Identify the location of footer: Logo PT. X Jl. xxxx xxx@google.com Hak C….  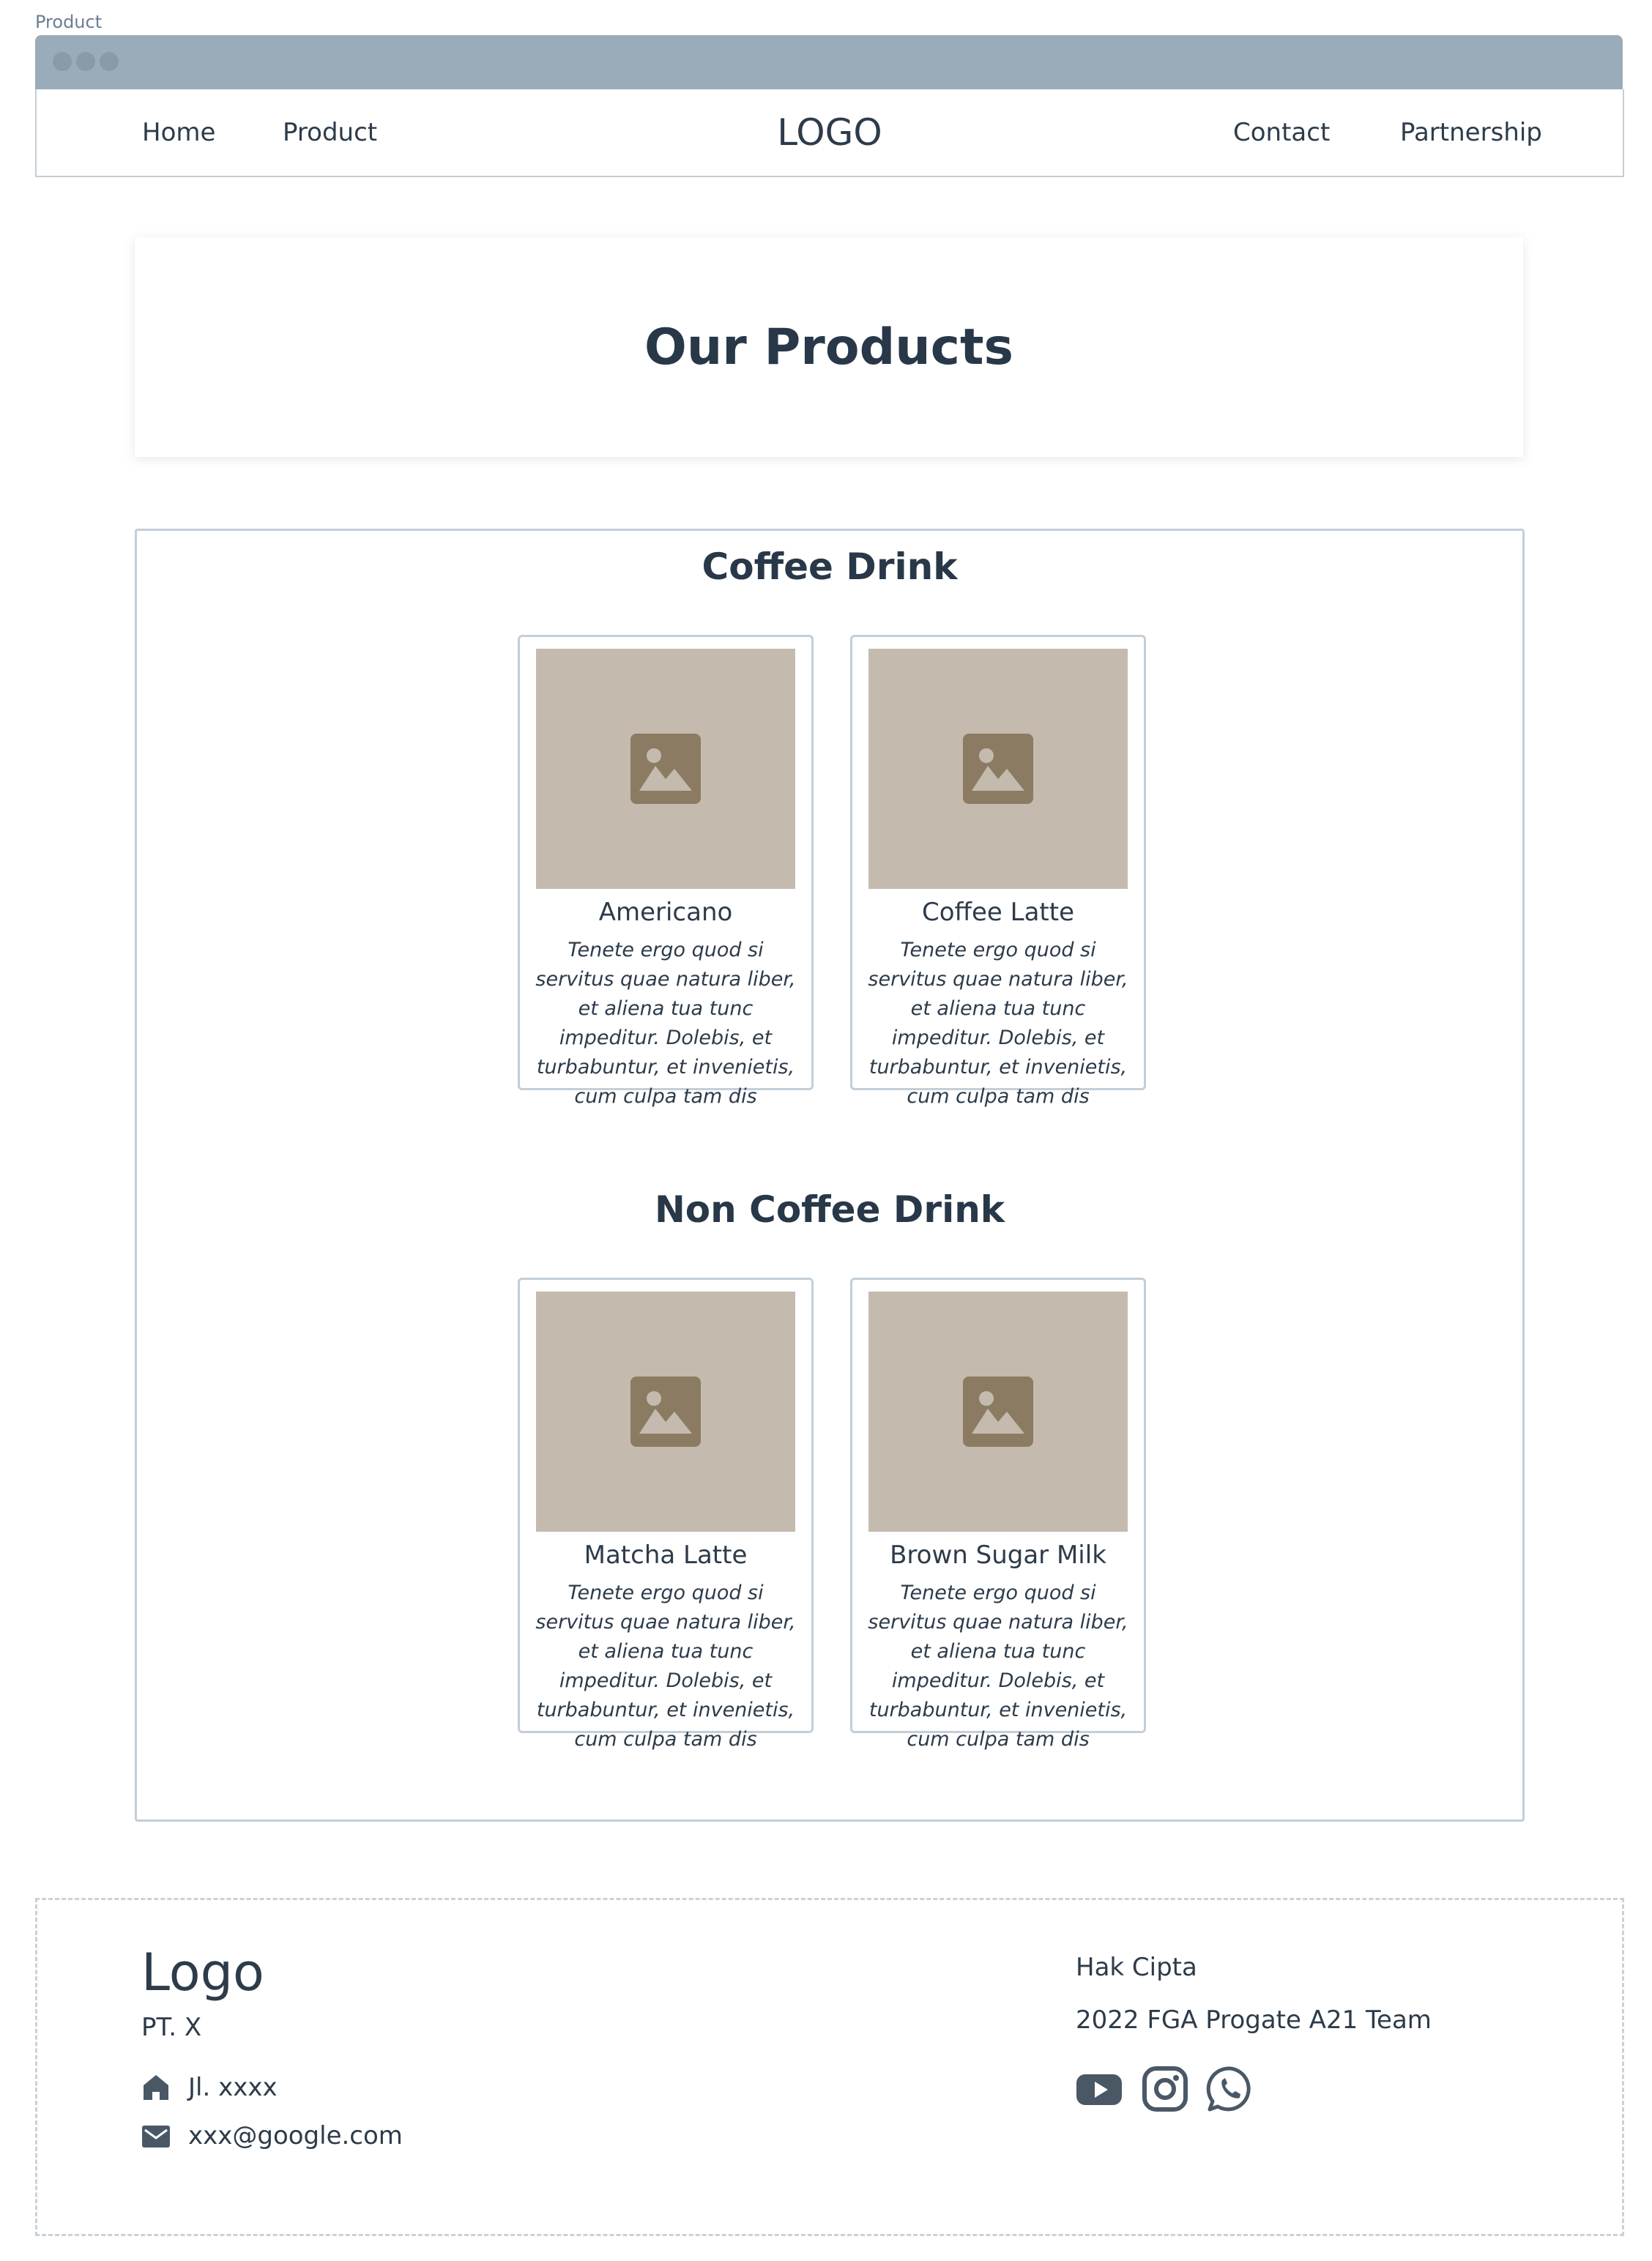
(829, 2067).